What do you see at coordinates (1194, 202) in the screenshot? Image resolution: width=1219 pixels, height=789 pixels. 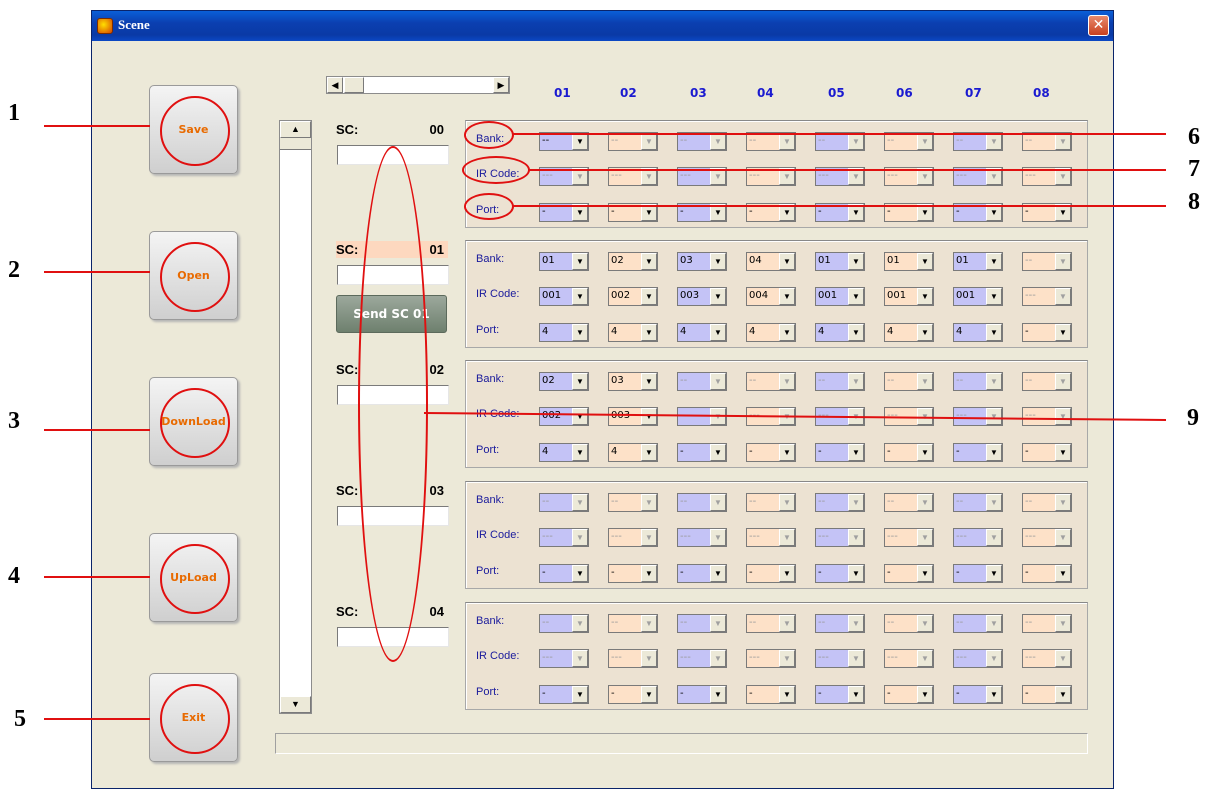 I see `callout-number: 8` at bounding box center [1194, 202].